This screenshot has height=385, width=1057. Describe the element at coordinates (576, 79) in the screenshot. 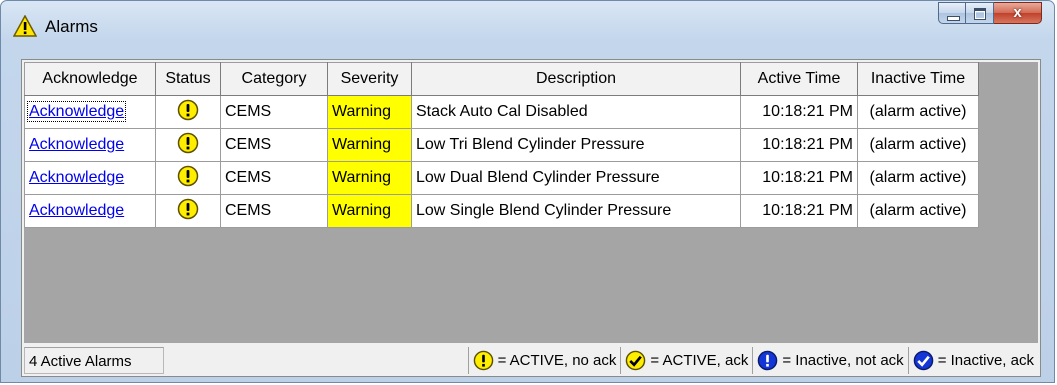

I see `column-header-description: Description` at that location.